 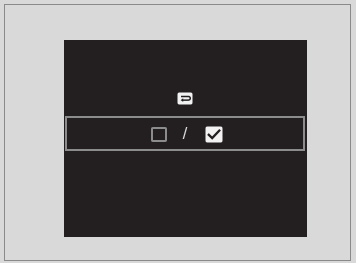 I want to click on option-row: /, so click(x=185, y=133).